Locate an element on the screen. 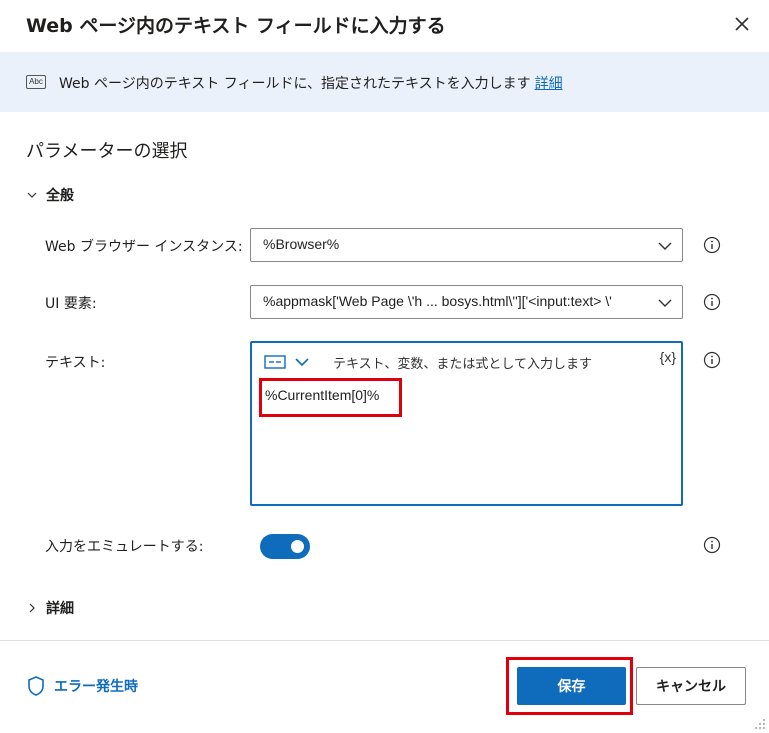  close-button is located at coordinates (742, 24).